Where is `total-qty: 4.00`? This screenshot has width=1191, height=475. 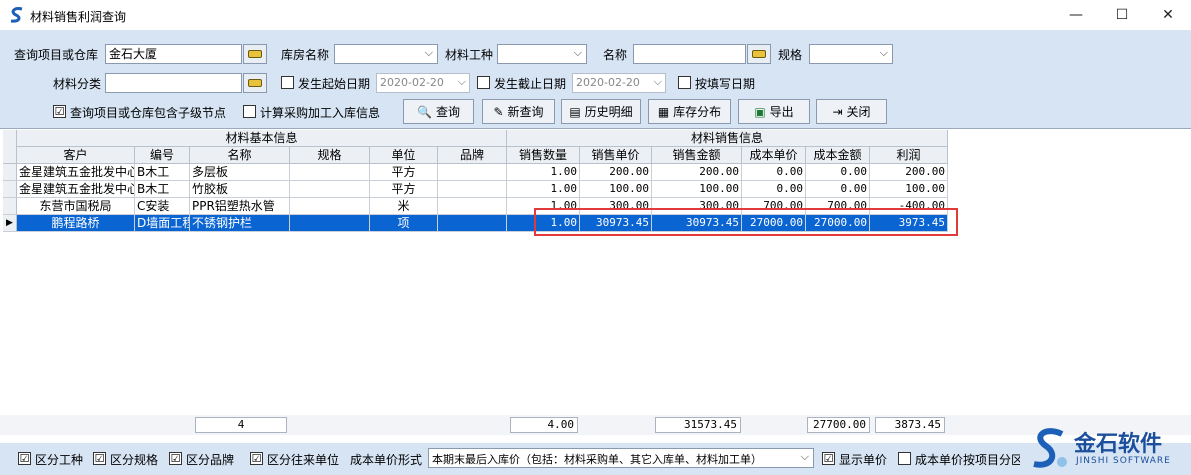 total-qty: 4.00 is located at coordinates (544, 425).